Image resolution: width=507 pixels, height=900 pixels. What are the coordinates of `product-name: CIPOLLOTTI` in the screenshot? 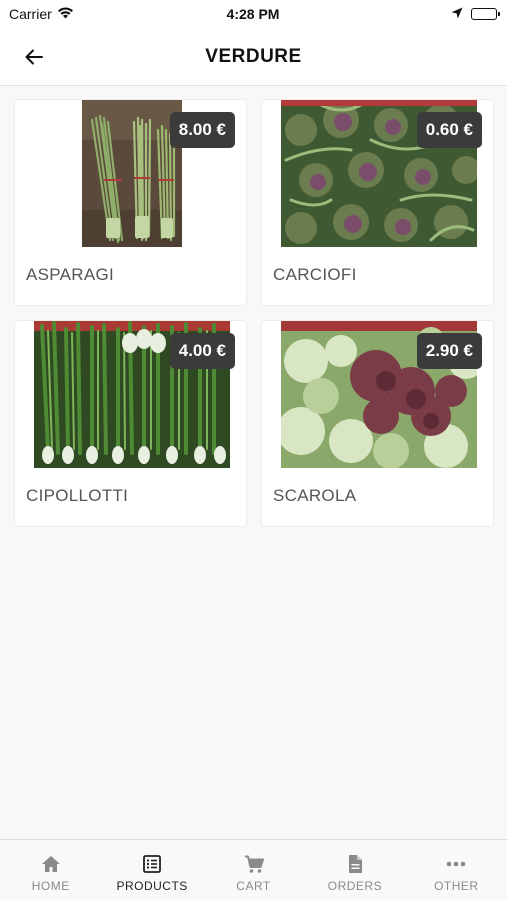 It's located at (77, 495).